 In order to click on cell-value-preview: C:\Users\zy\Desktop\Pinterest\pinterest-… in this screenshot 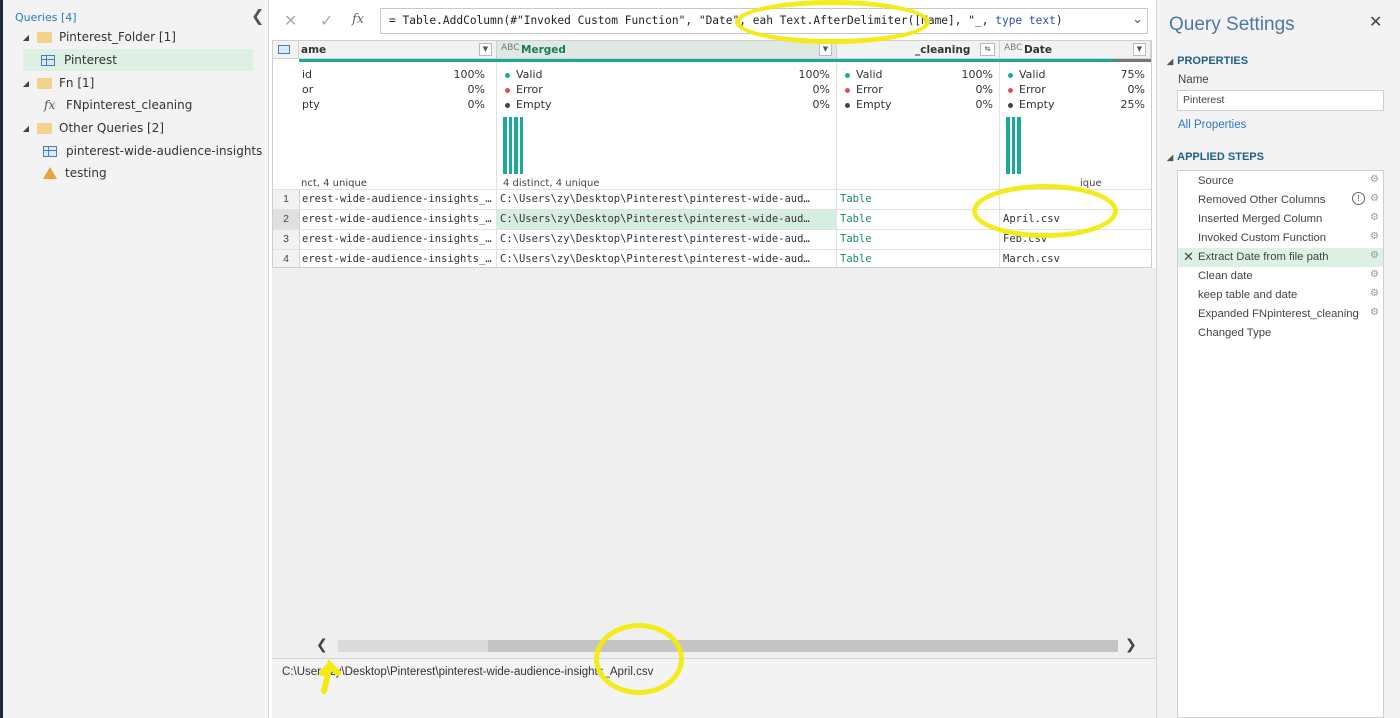, I will do `click(714, 688)`.